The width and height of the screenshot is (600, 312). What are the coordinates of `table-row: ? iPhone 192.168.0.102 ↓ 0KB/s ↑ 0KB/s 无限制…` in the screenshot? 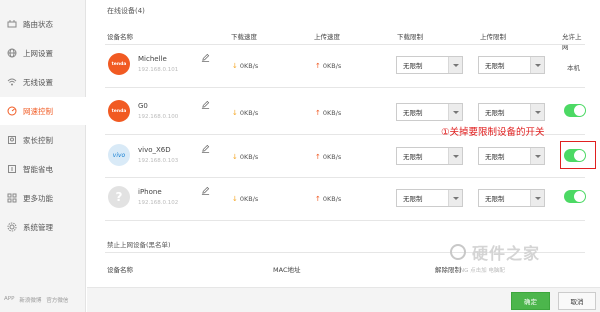 It's located at (345, 198).